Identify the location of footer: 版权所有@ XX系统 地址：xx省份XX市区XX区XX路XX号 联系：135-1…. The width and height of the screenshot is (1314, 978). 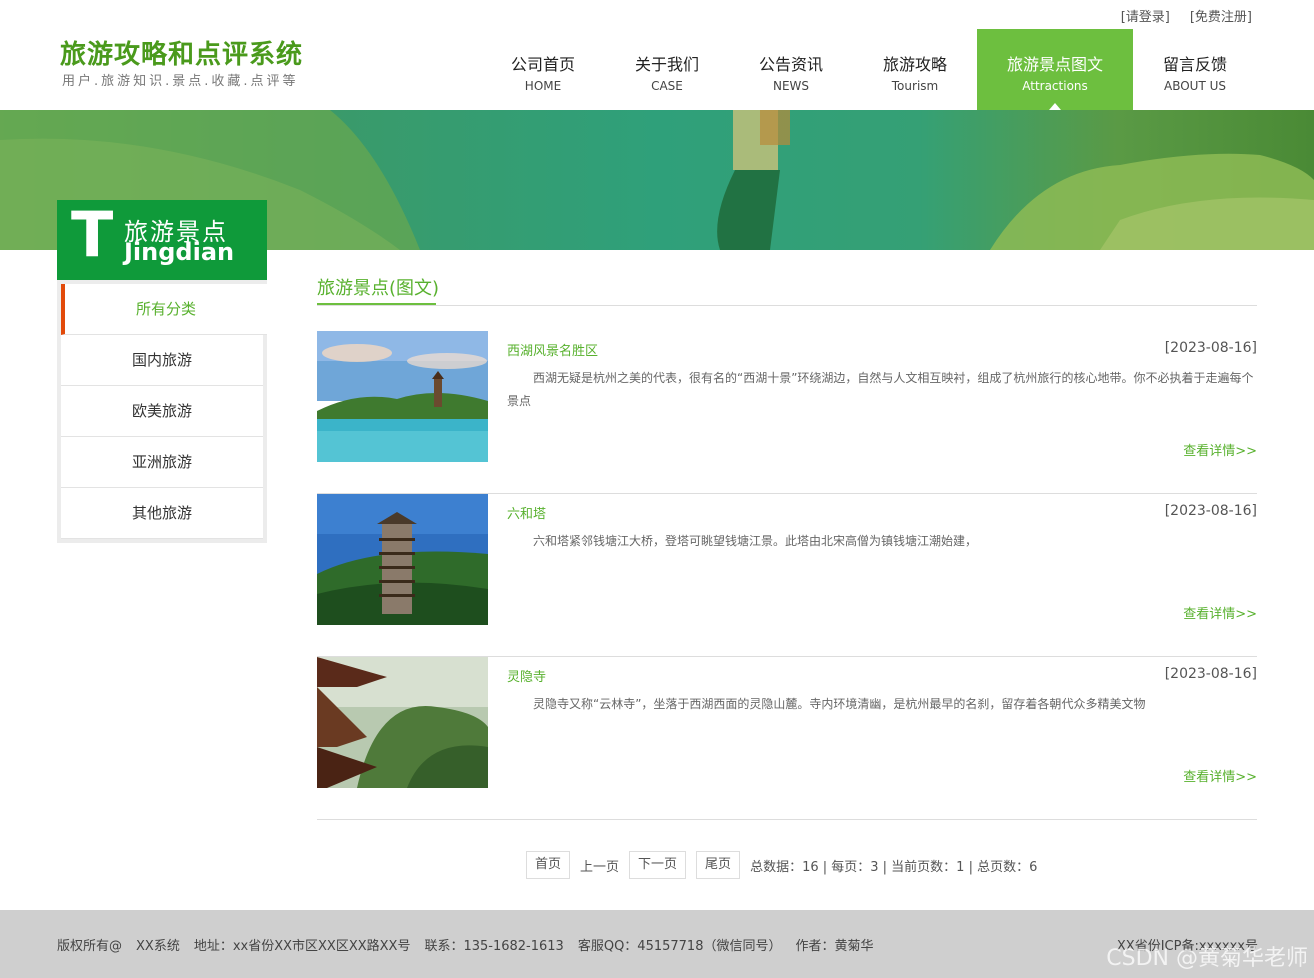
(657, 944).